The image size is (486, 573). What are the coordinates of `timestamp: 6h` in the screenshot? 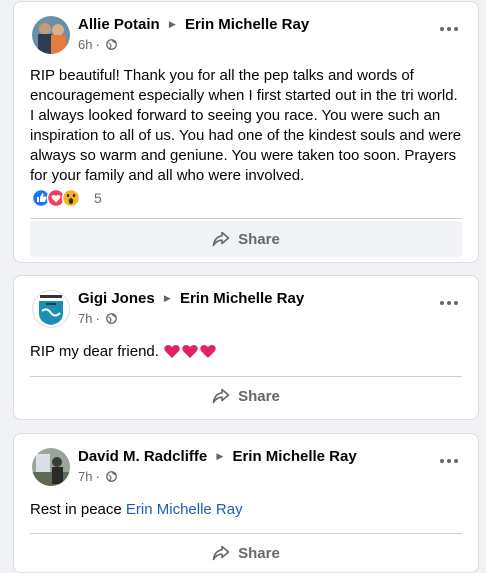 It's located at (85, 44).